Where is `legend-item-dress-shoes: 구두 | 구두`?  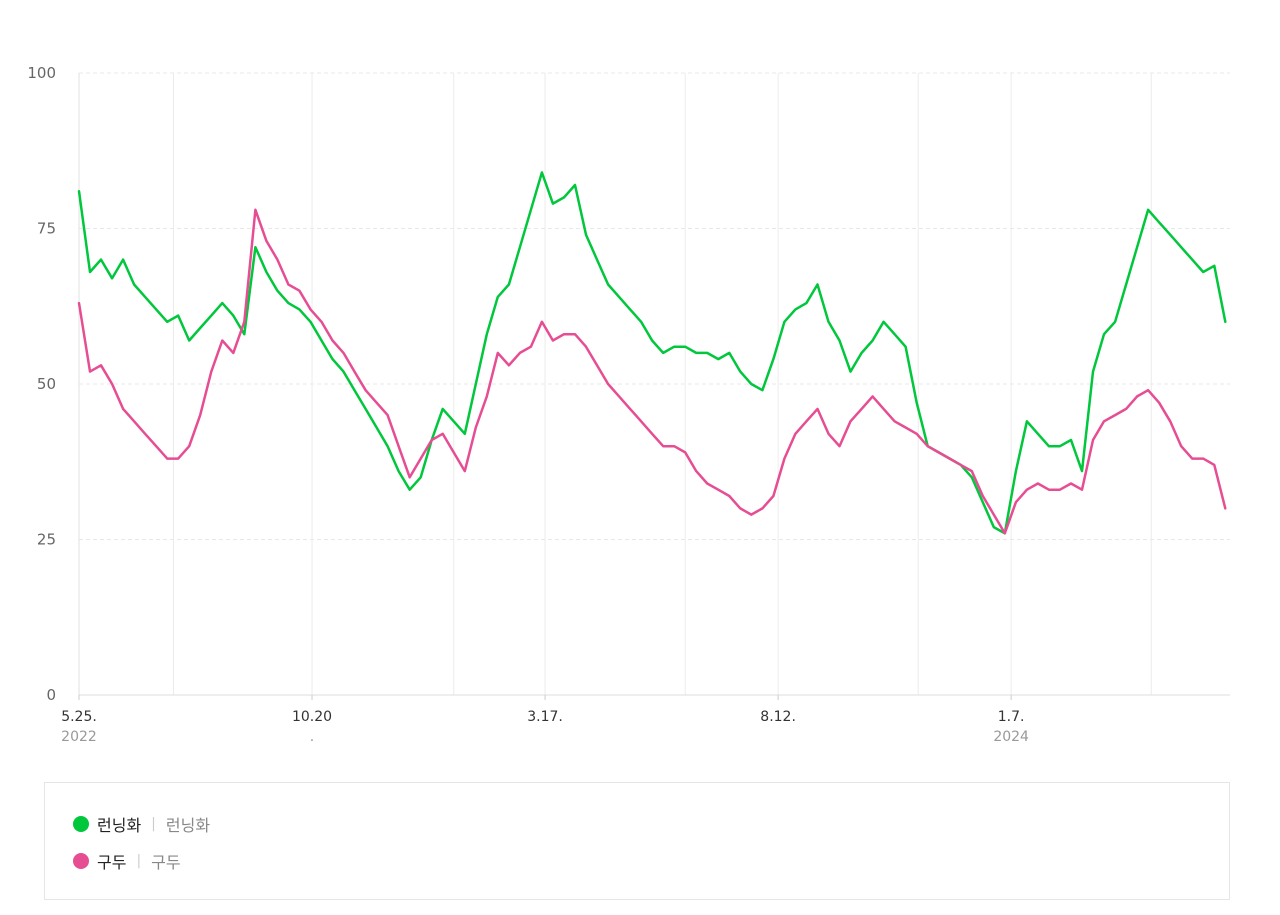 legend-item-dress-shoes: 구두 | 구두 is located at coordinates (127, 861).